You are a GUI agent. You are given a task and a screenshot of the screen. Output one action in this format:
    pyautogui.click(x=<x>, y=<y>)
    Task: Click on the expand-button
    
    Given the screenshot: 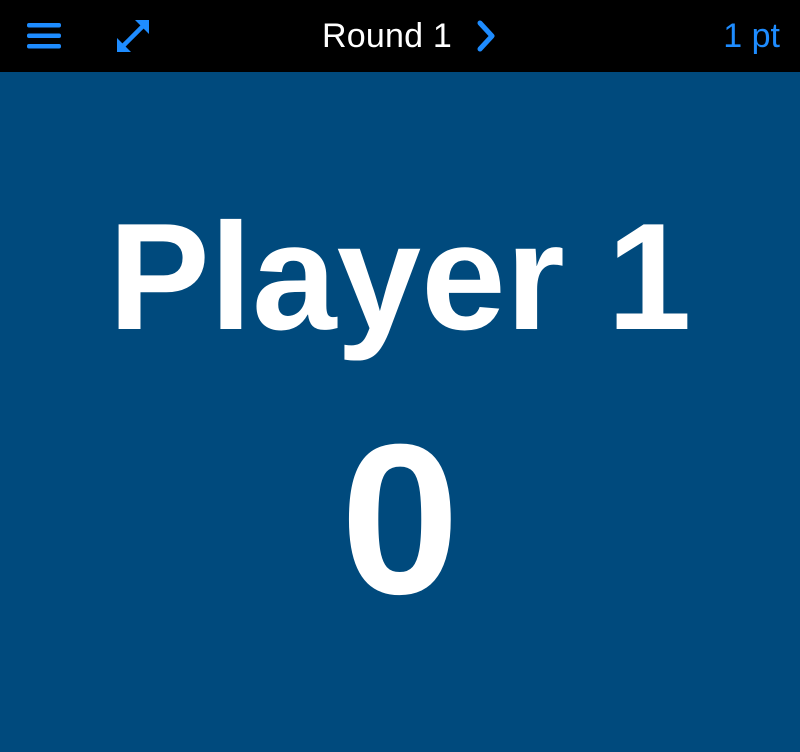 What is the action you would take?
    pyautogui.click(x=133, y=36)
    